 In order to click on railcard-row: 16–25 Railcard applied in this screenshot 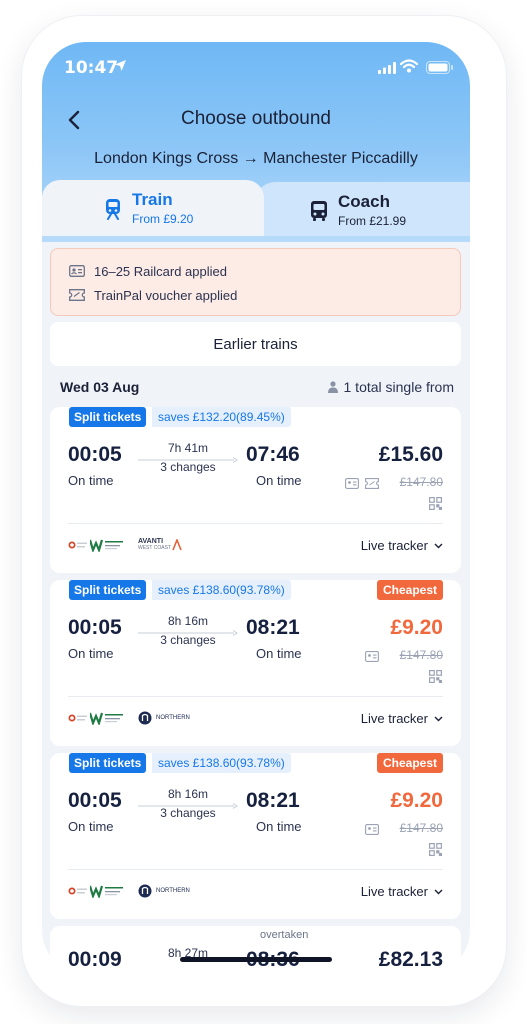, I will do `click(148, 271)`.